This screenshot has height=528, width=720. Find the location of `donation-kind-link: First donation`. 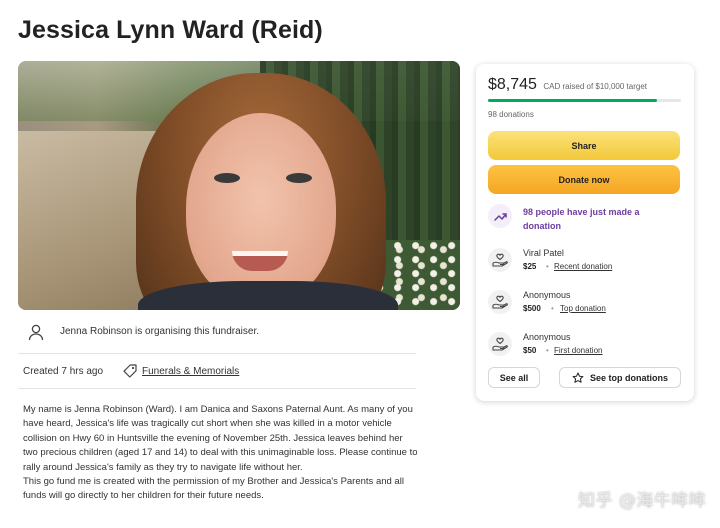

donation-kind-link: First donation is located at coordinates (578, 350).